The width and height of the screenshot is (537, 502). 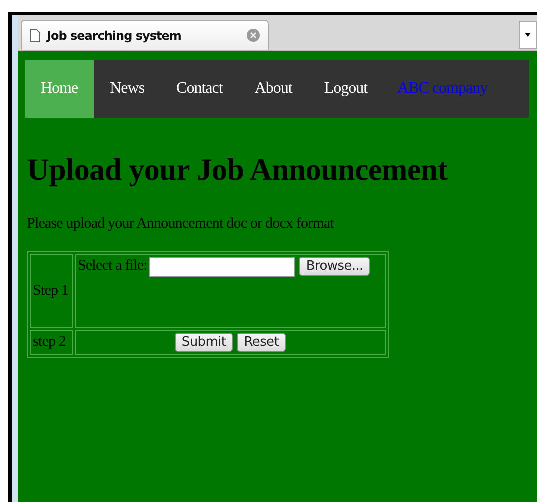 What do you see at coordinates (261, 342) in the screenshot?
I see `form-button: Reset` at bounding box center [261, 342].